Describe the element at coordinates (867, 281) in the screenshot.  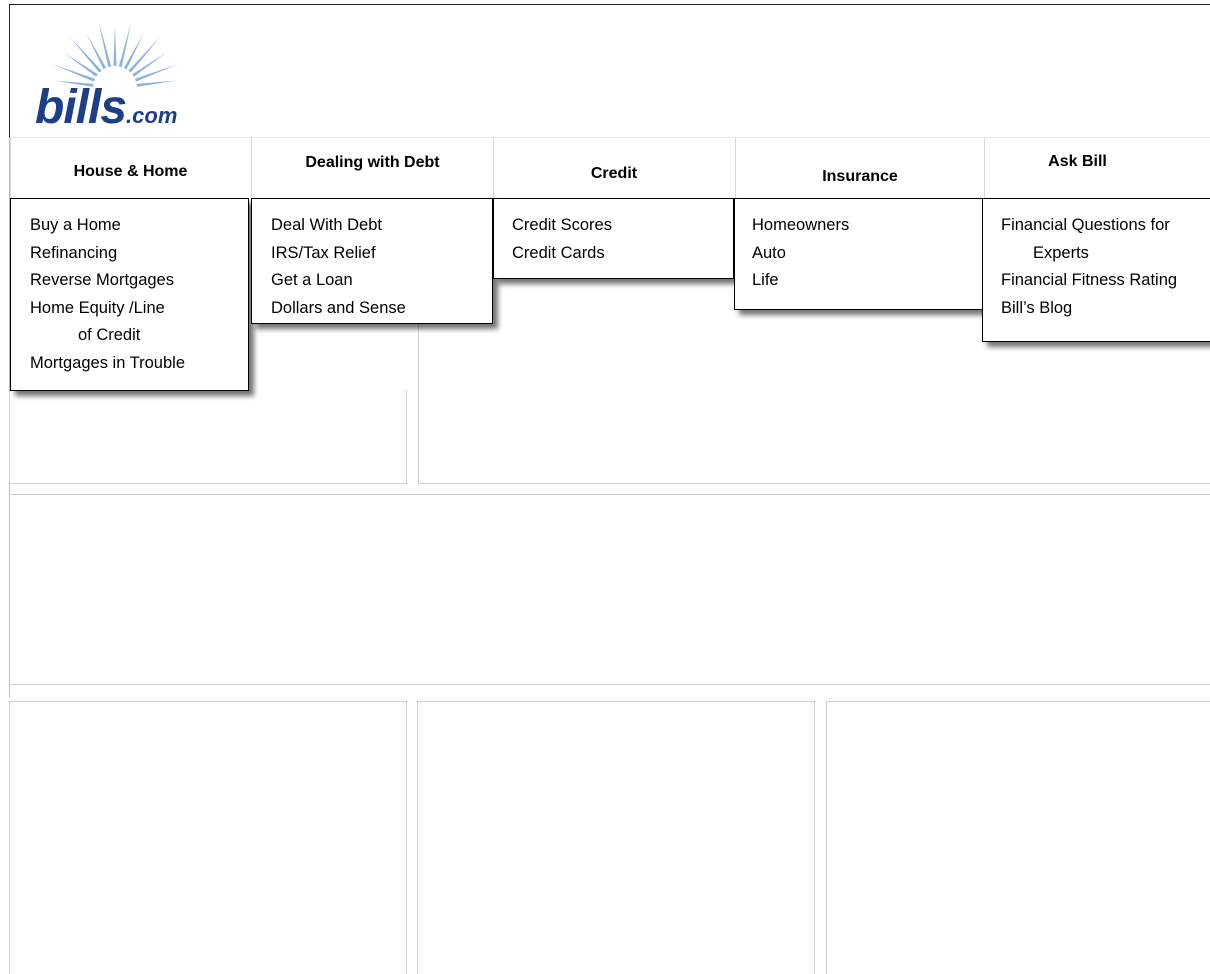
I see `menu-item-life: Life` at that location.